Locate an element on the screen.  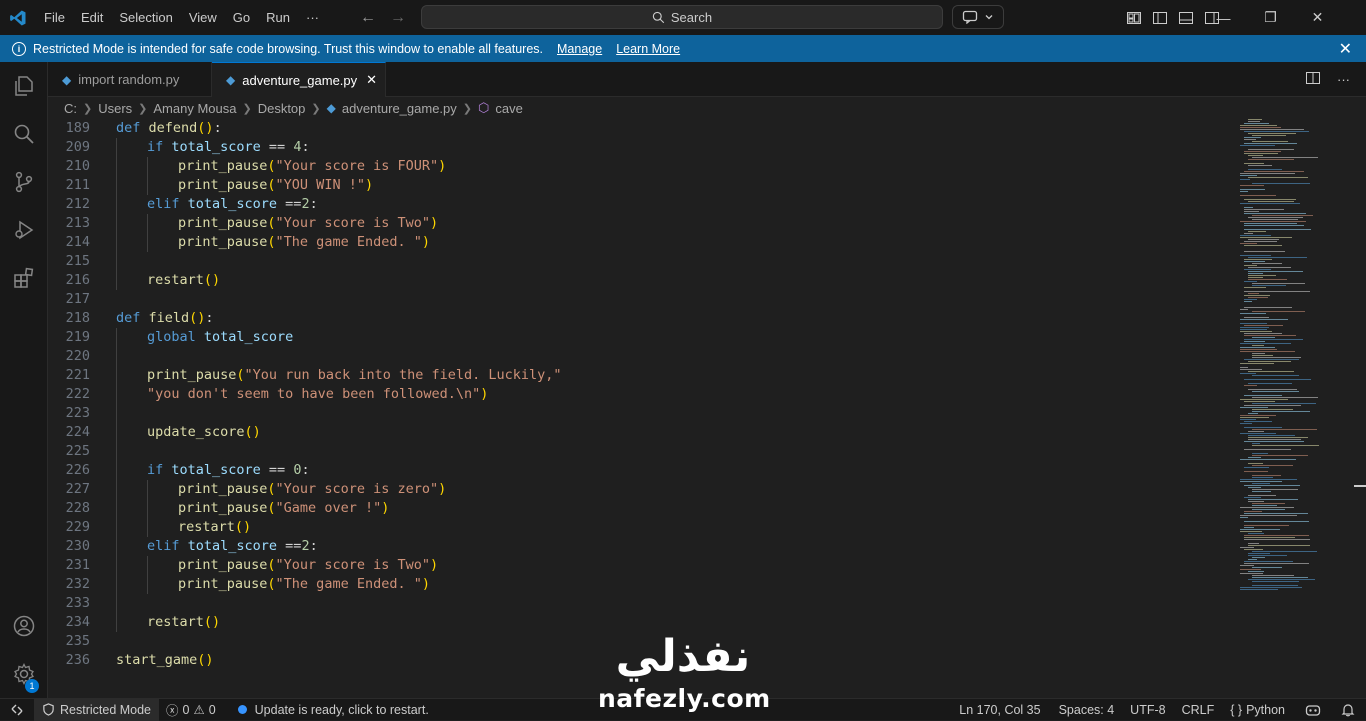
menu-view: View is located at coordinates (203, 17).